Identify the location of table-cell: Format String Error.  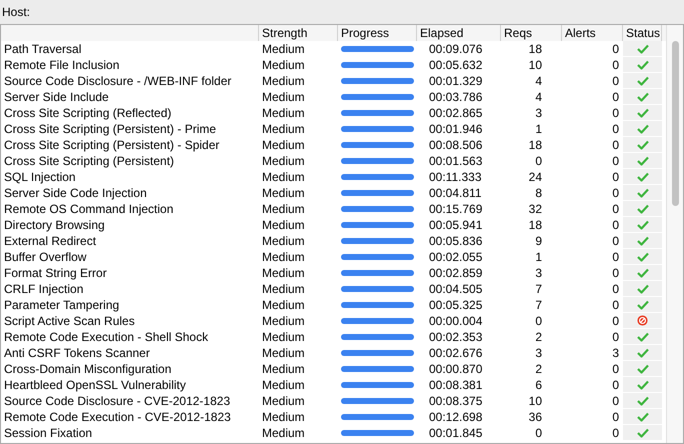
(55, 273).